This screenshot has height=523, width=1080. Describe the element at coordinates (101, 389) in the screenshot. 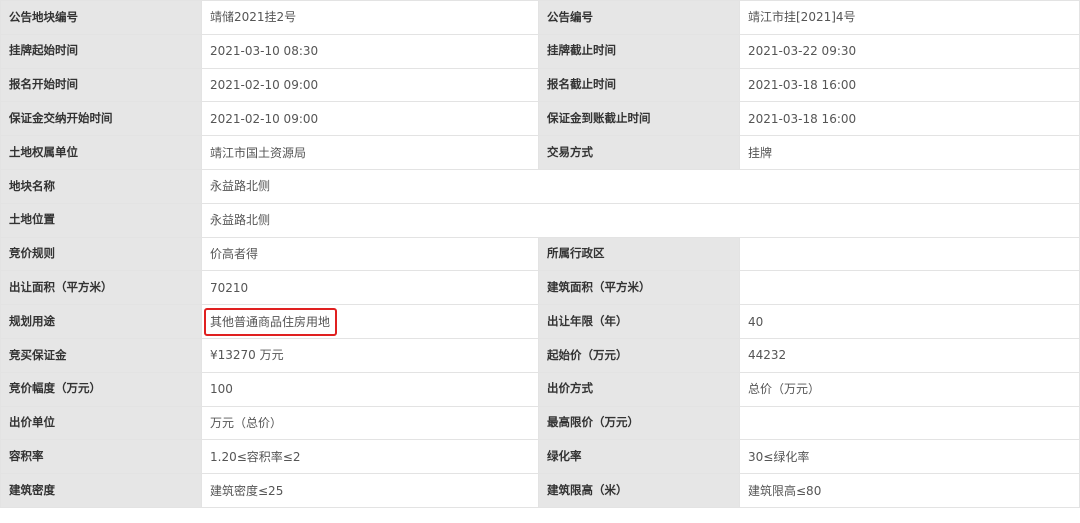

I see `field-label: 竞价幅度（万元）` at that location.